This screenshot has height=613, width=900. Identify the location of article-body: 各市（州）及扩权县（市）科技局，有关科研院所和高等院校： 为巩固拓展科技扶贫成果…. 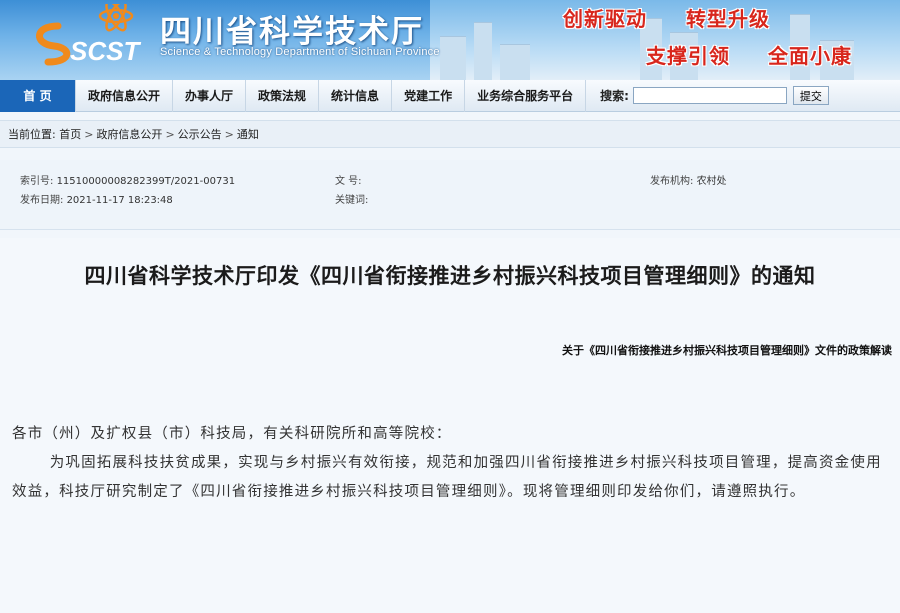
(450, 463).